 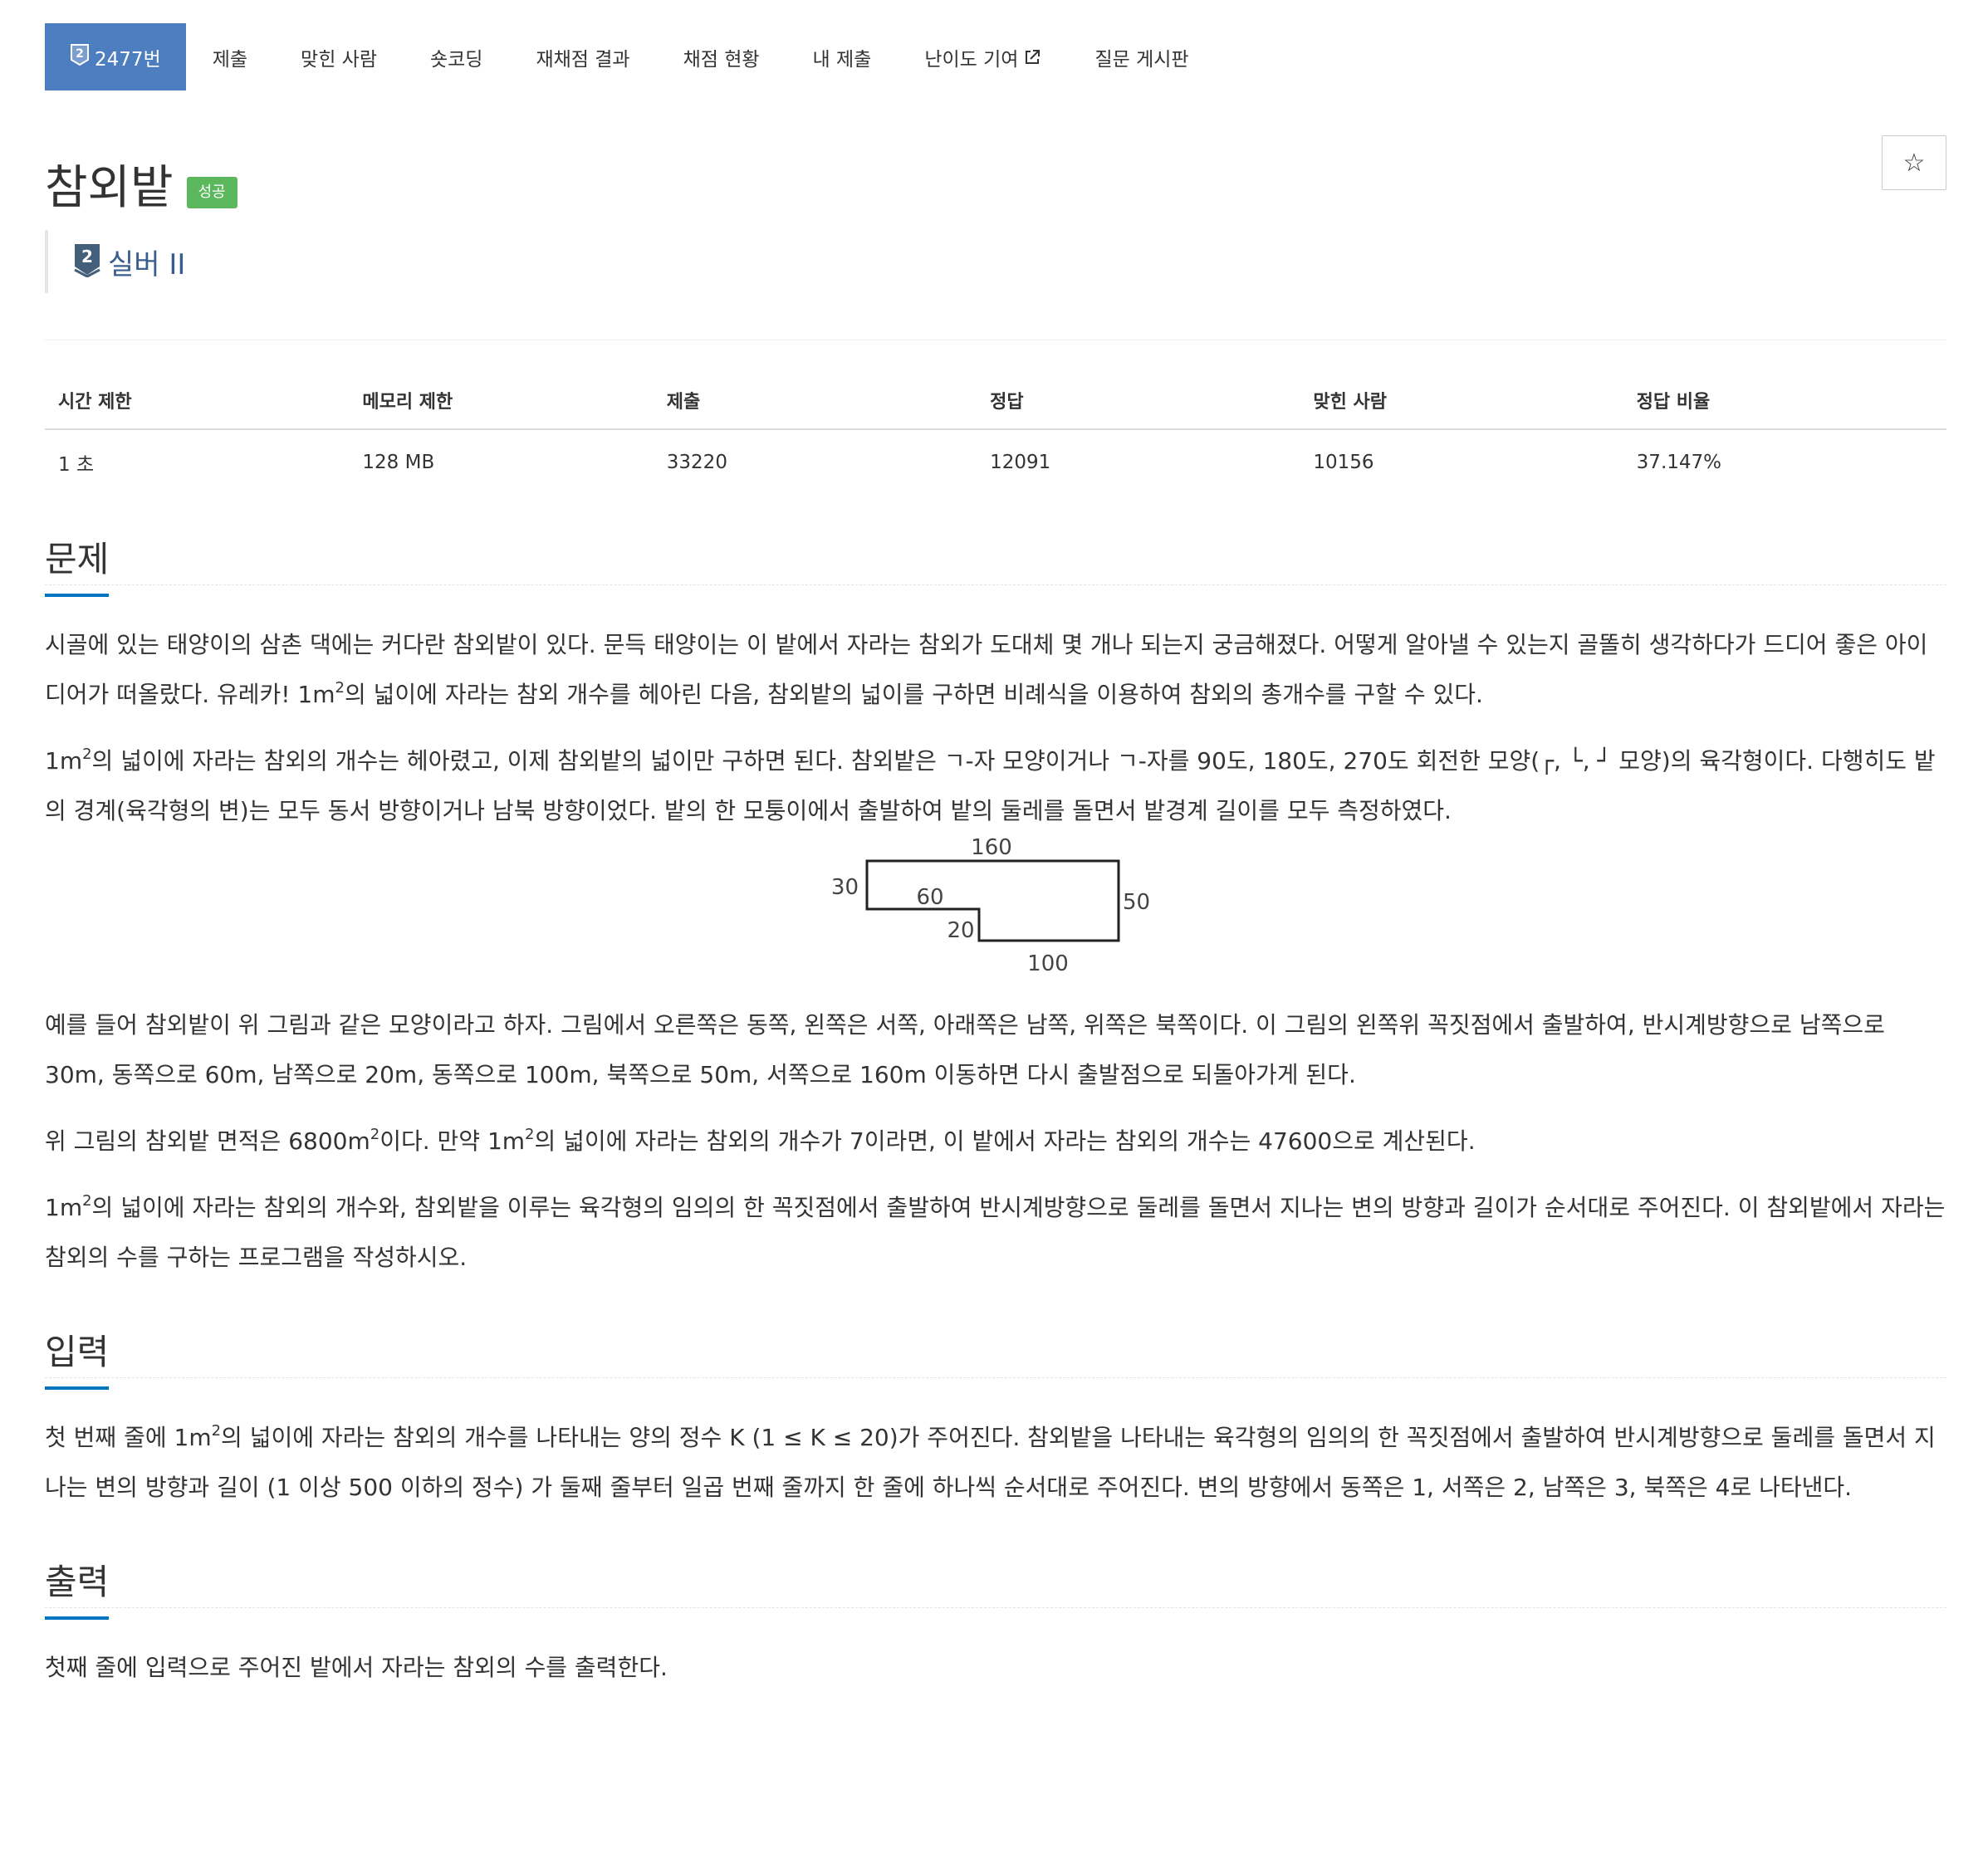 What do you see at coordinates (995, 560) in the screenshot?
I see `problem-section-header: 문제` at bounding box center [995, 560].